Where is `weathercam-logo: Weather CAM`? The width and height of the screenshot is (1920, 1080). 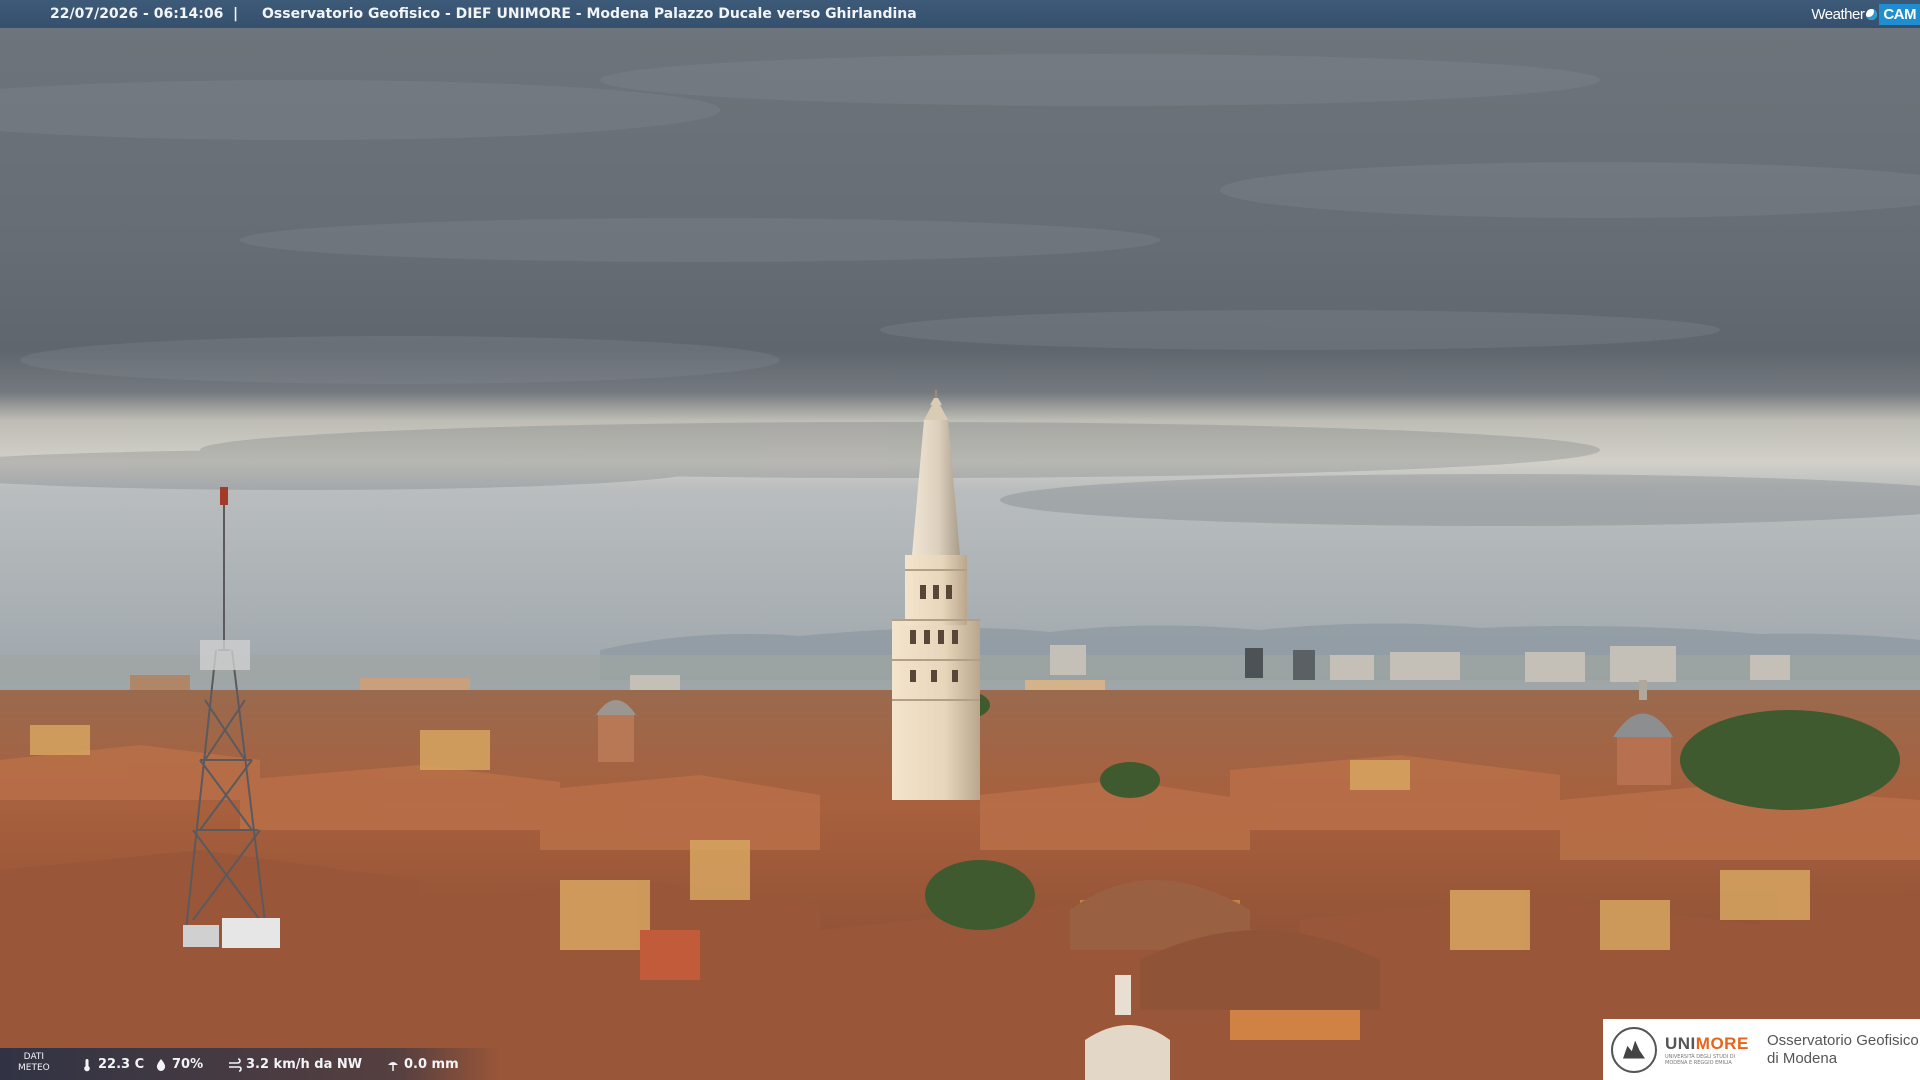
weathercam-logo: Weather CAM is located at coordinates (1865, 14).